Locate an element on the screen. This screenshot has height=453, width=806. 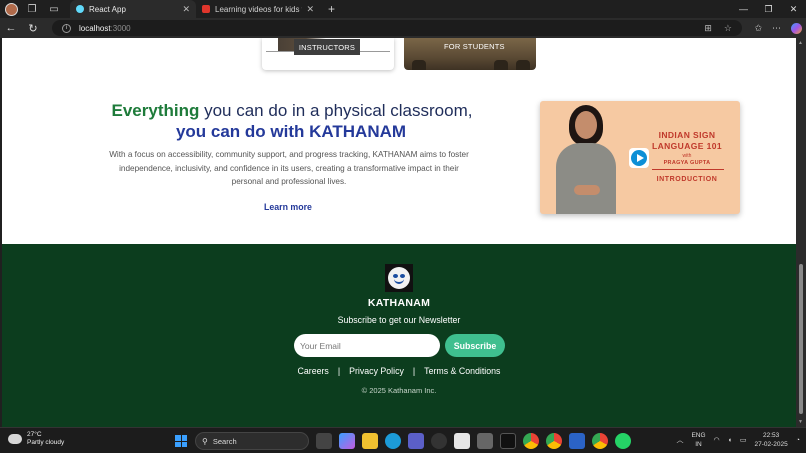
camera-icon is located at coordinates (485, 441).